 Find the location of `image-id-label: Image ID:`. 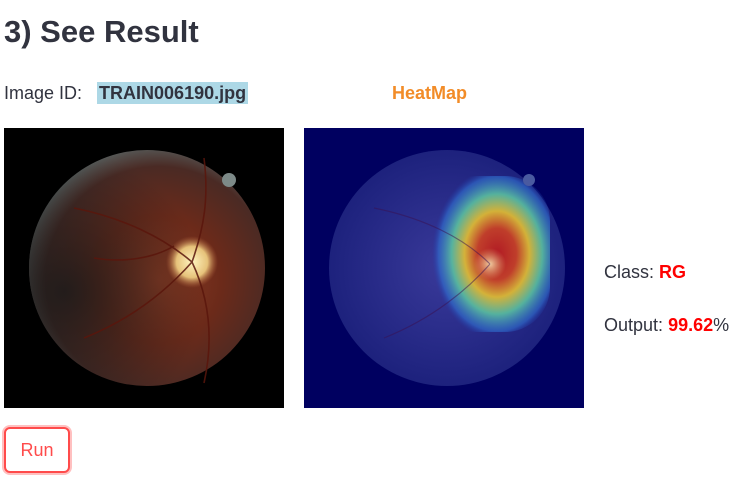

image-id-label: Image ID: is located at coordinates (43, 93).